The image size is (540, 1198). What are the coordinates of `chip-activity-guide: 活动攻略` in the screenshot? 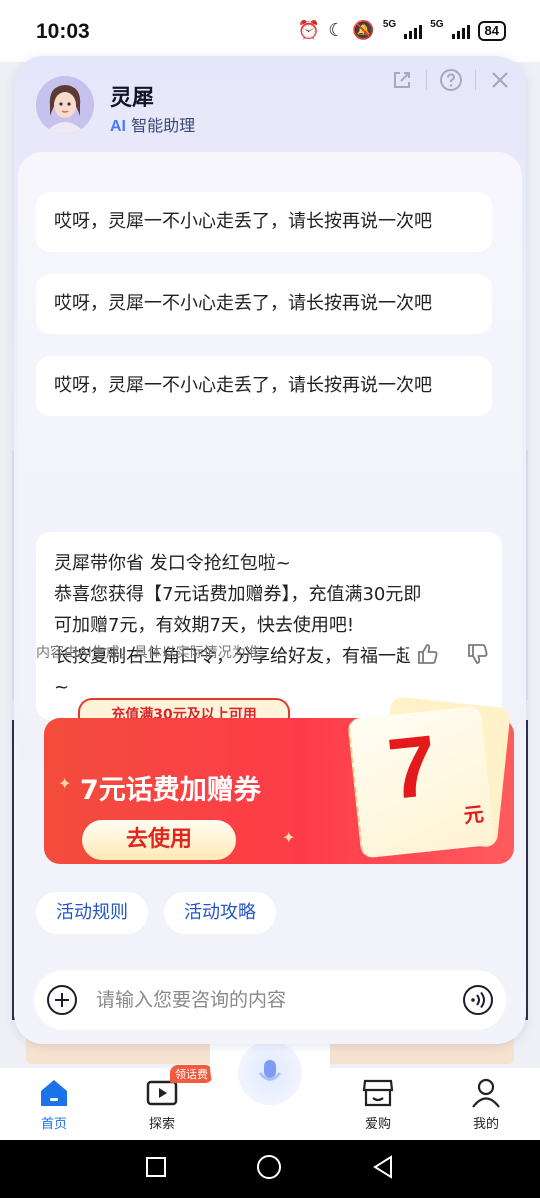 It's located at (220, 913).